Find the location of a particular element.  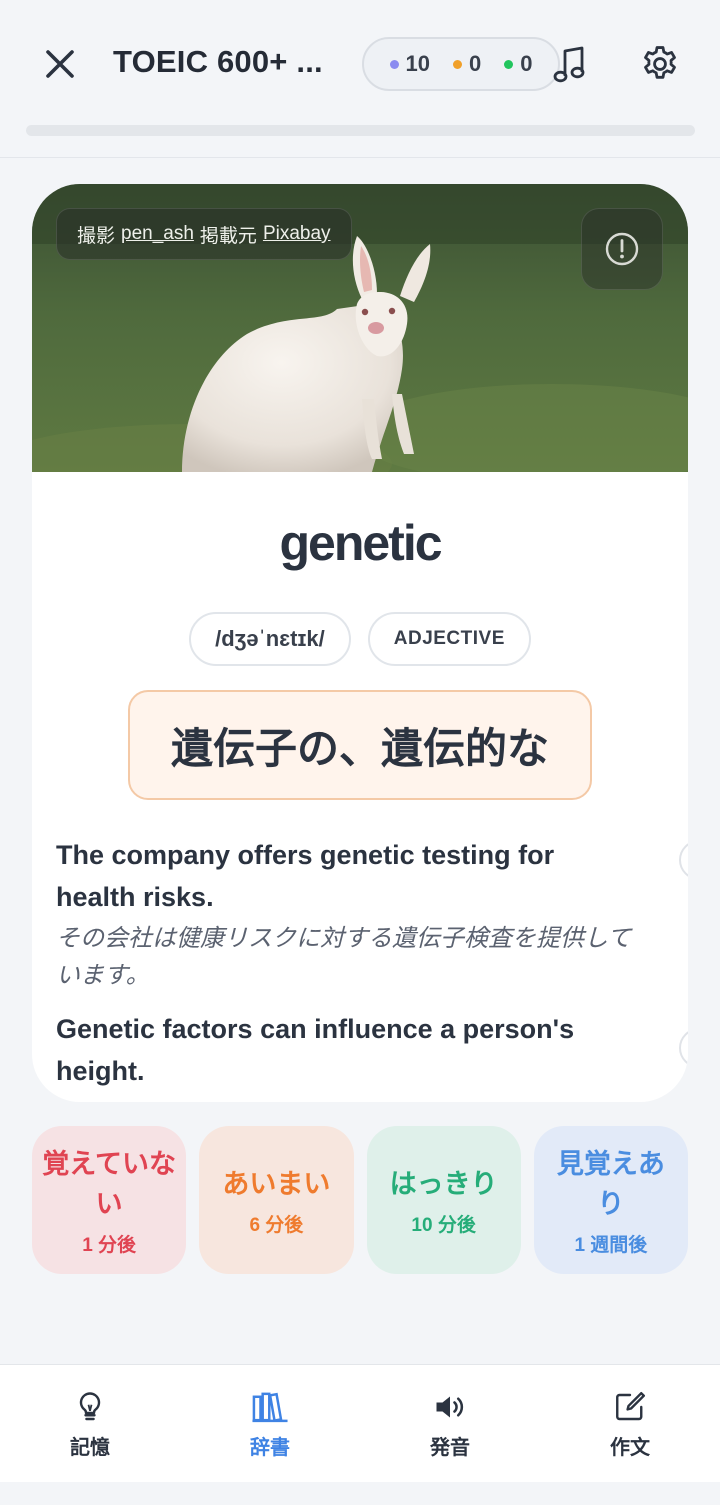

answer-familiar-button: 見覚えあり 1 週間後 is located at coordinates (610, 1200).